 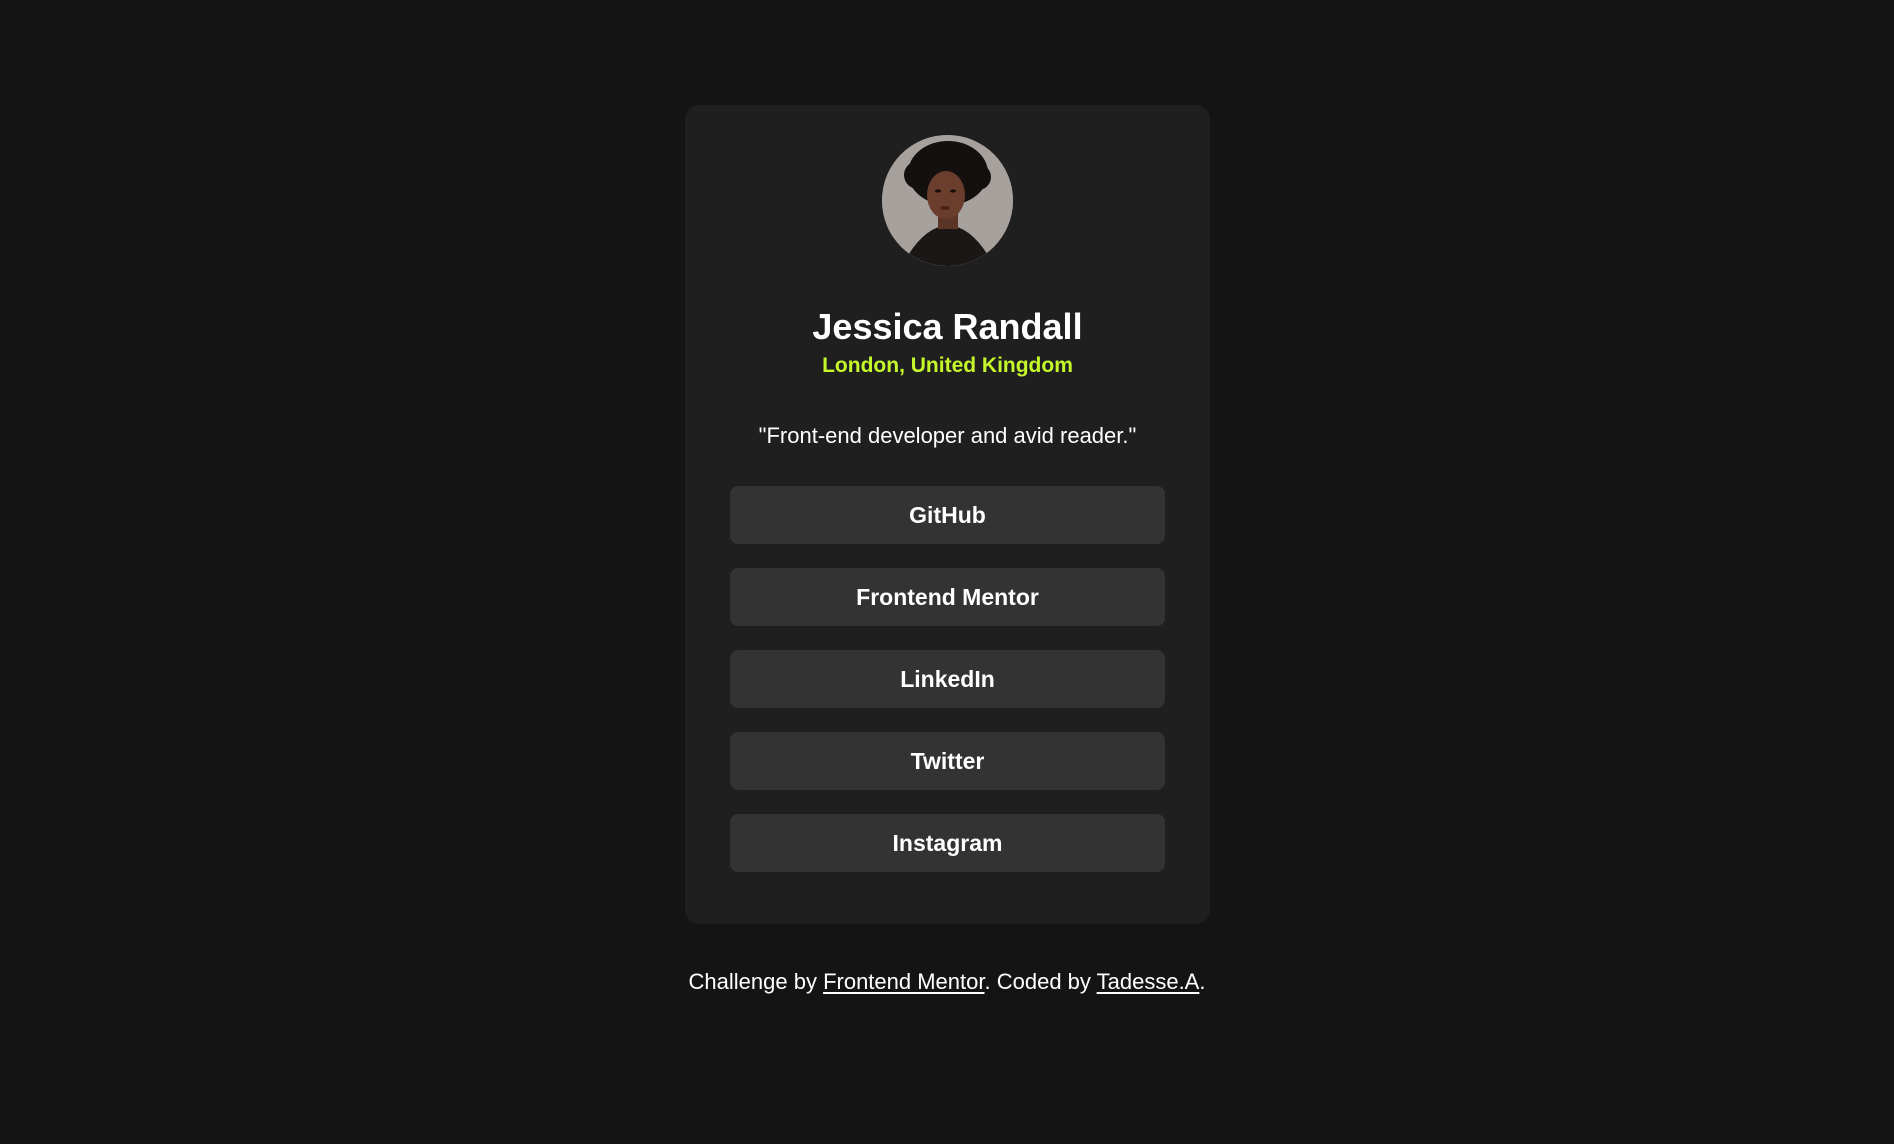 I want to click on profile-location: London, United Kingdom, so click(x=947, y=365).